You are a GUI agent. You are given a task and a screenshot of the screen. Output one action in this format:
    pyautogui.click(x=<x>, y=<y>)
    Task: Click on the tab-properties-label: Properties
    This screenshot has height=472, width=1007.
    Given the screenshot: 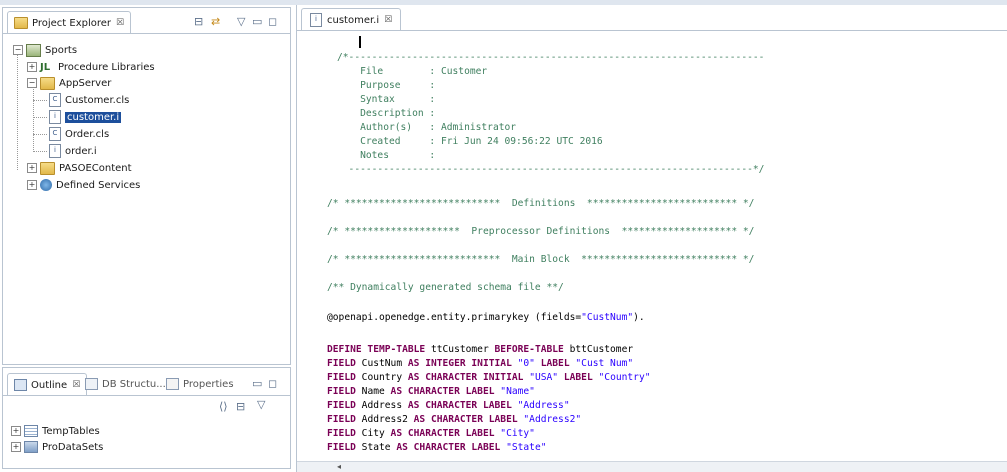 What is the action you would take?
    pyautogui.click(x=208, y=384)
    